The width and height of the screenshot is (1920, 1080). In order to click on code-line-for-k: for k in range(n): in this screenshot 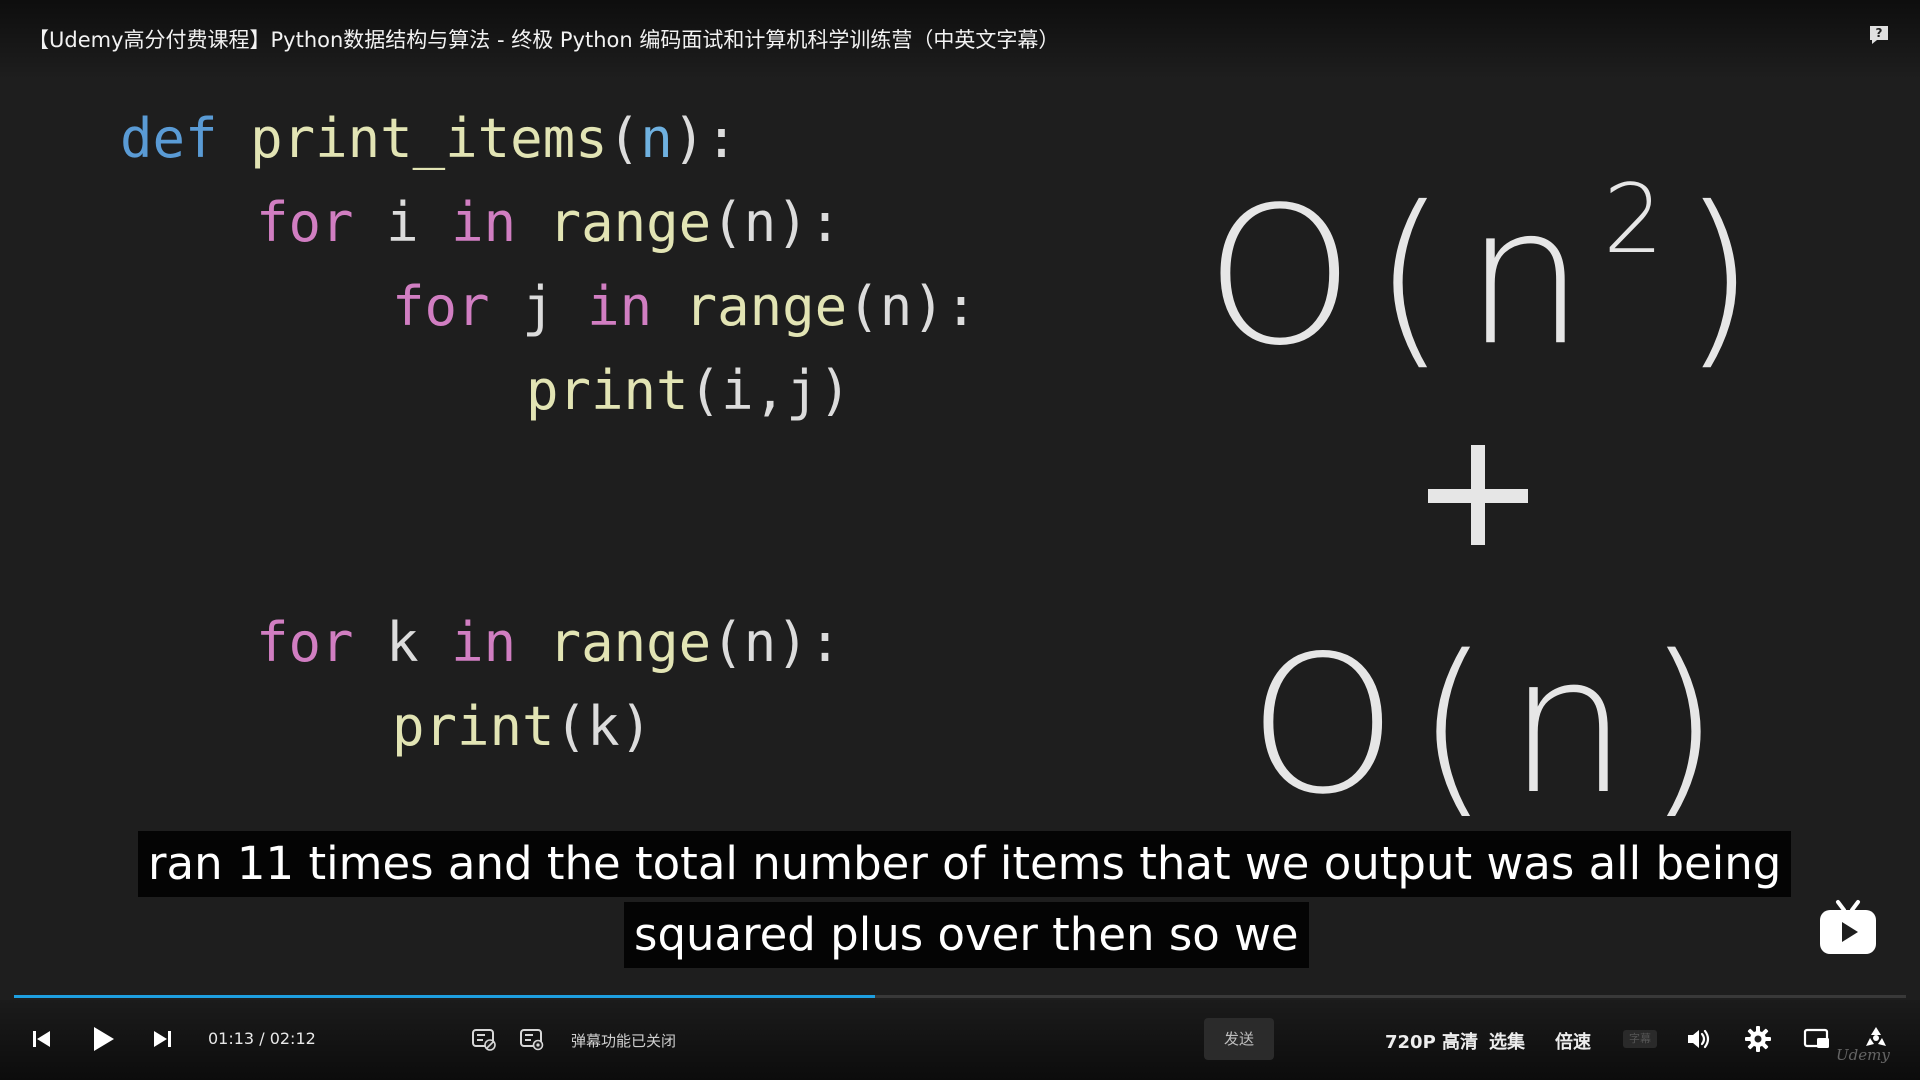, I will do `click(548, 643)`.